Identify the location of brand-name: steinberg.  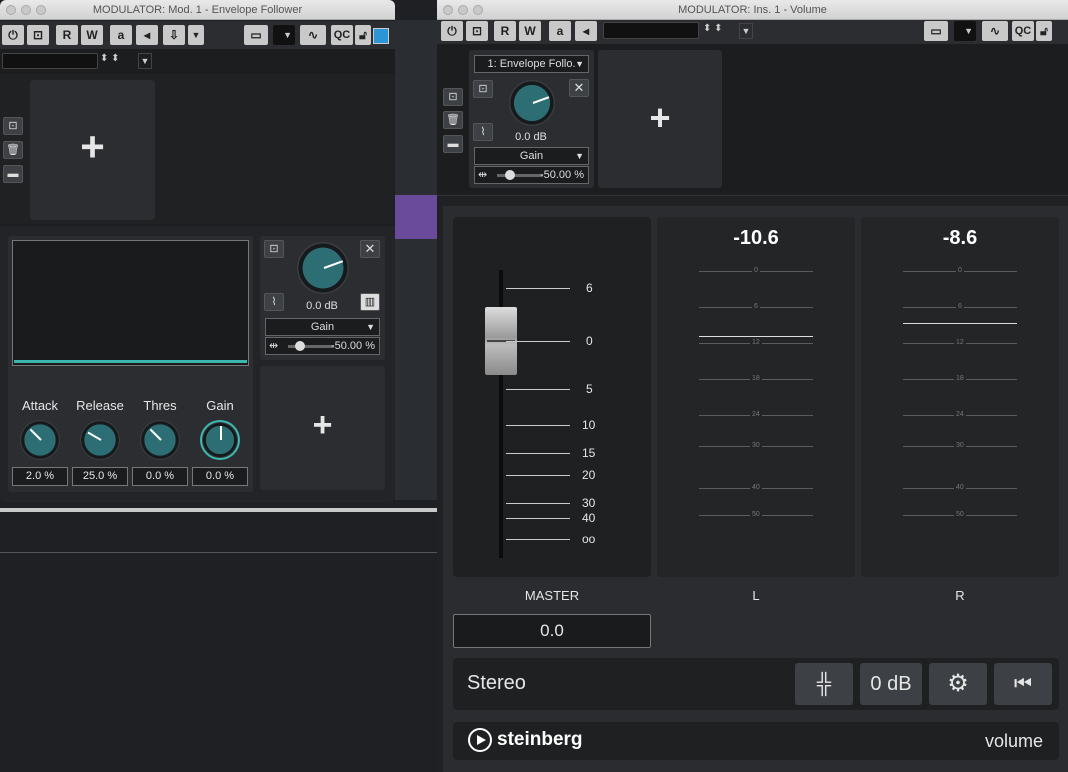
(540, 739).